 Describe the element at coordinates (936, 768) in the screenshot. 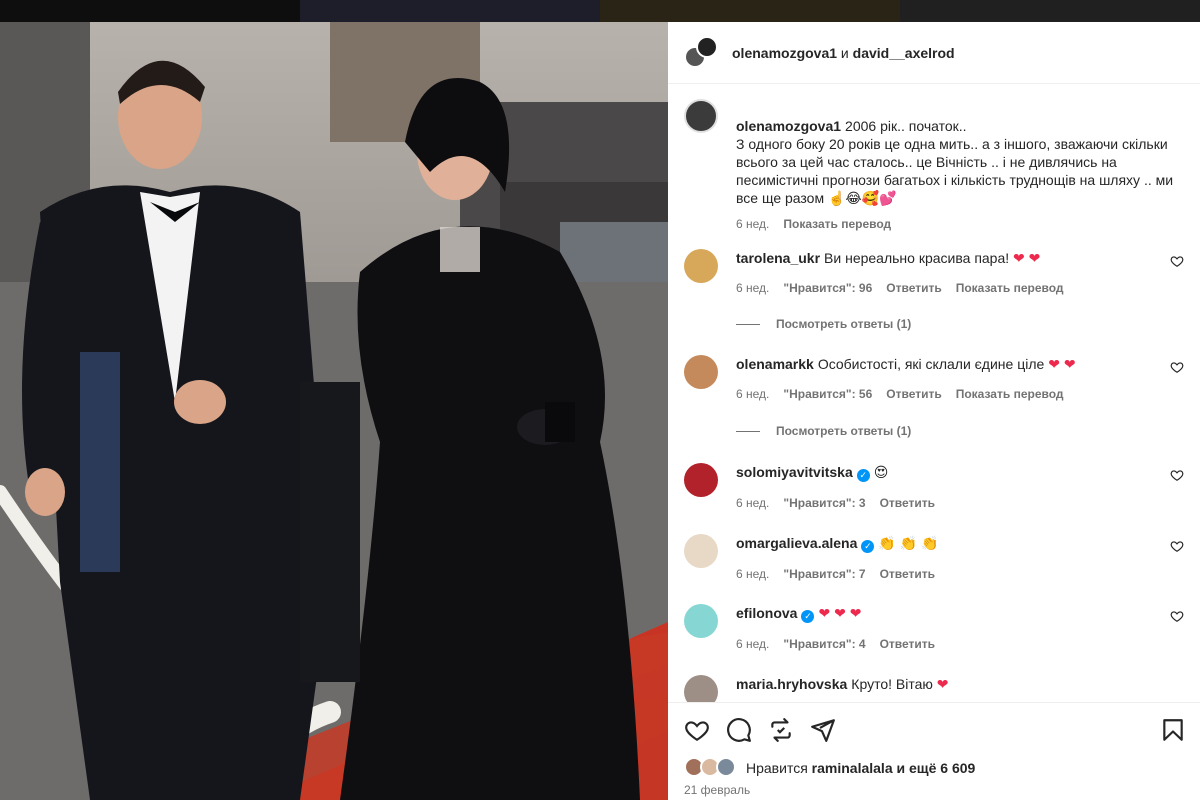

I see `likes-count: и ещё 6 609` at that location.